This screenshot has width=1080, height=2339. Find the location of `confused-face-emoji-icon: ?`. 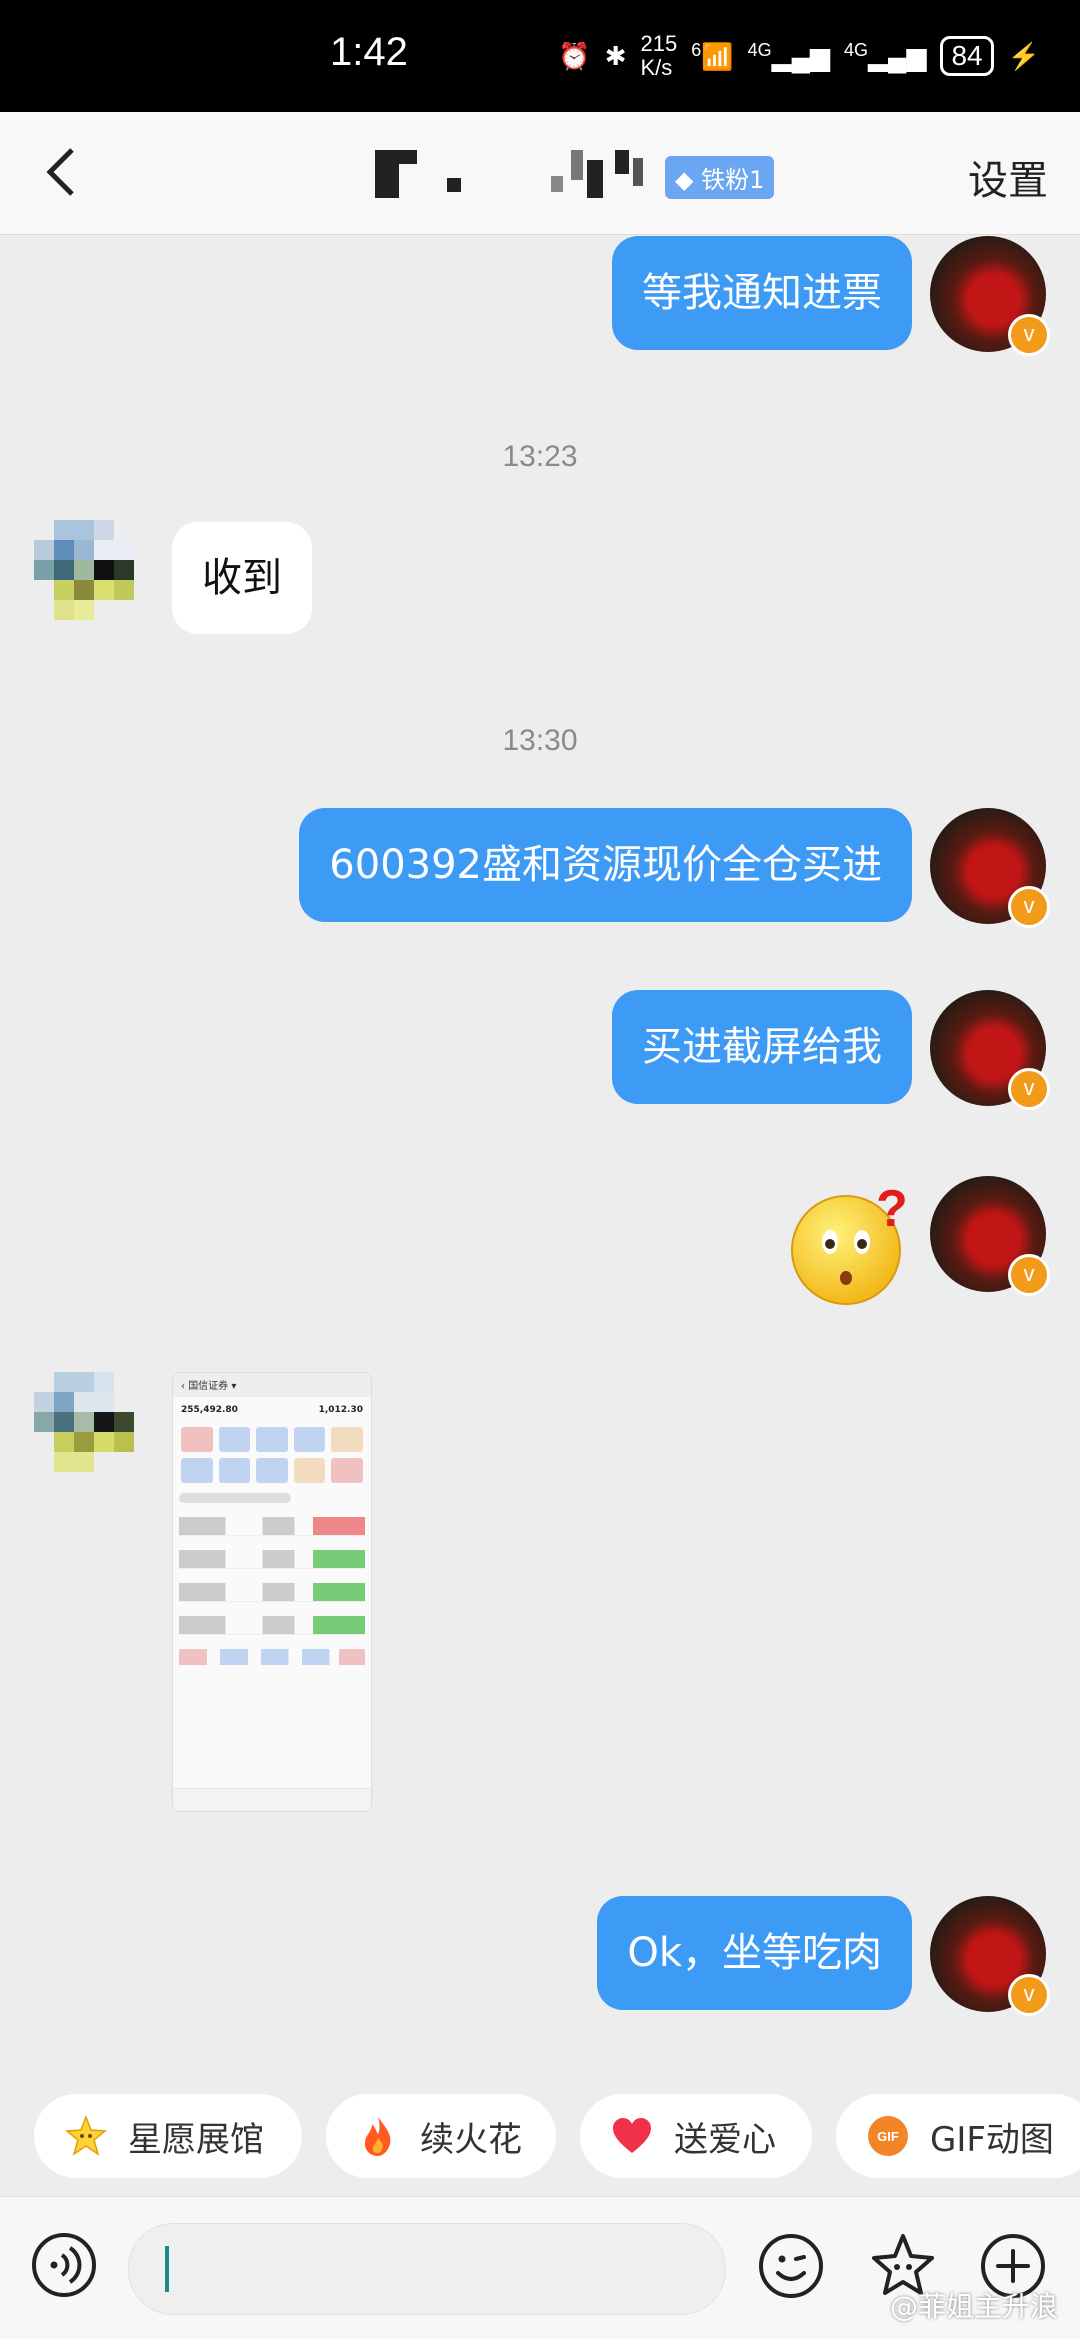

confused-face-emoji-icon: ? is located at coordinates (850, 1246).